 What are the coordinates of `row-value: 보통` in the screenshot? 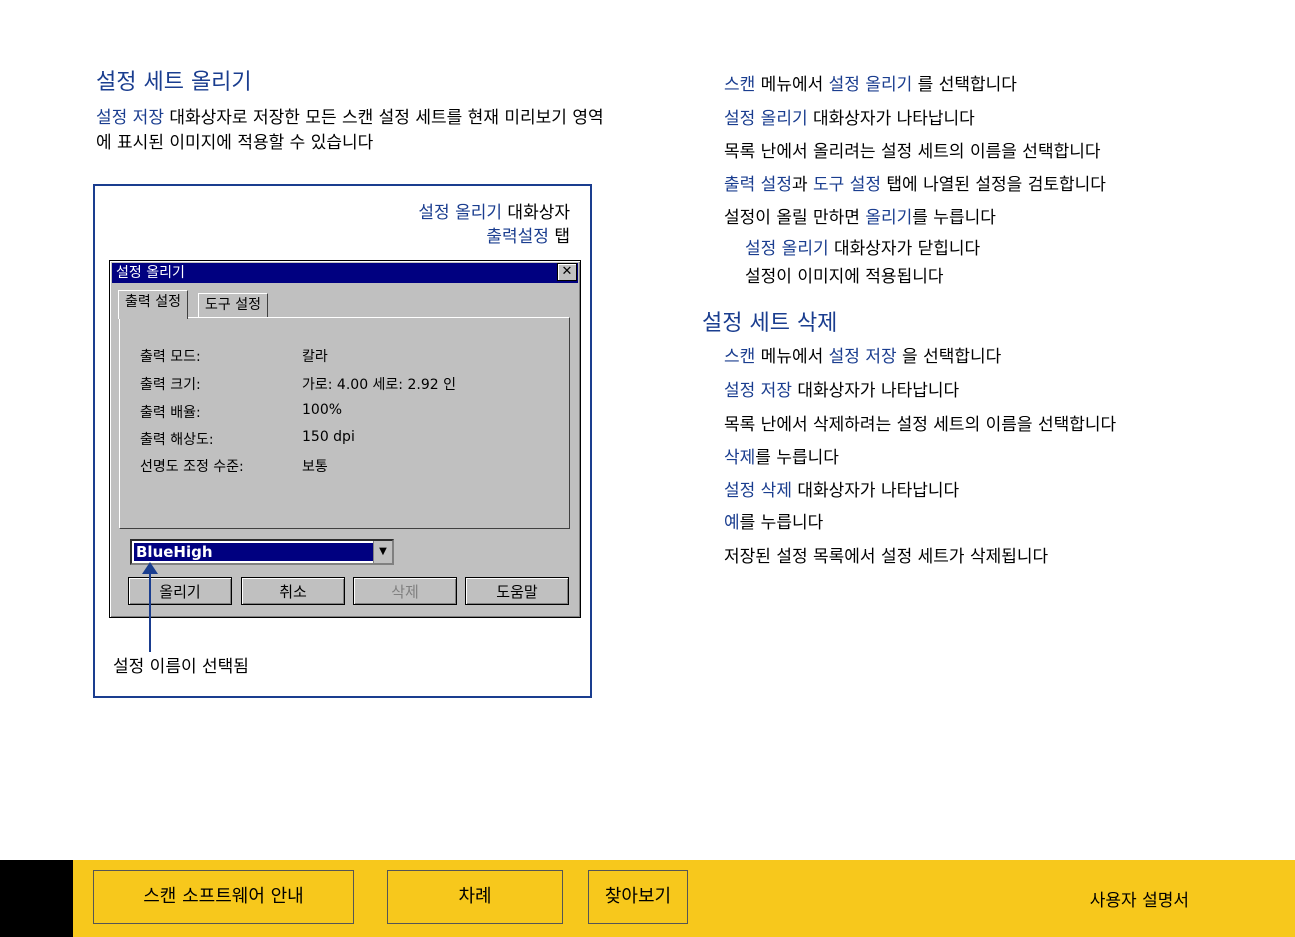 It's located at (315, 467).